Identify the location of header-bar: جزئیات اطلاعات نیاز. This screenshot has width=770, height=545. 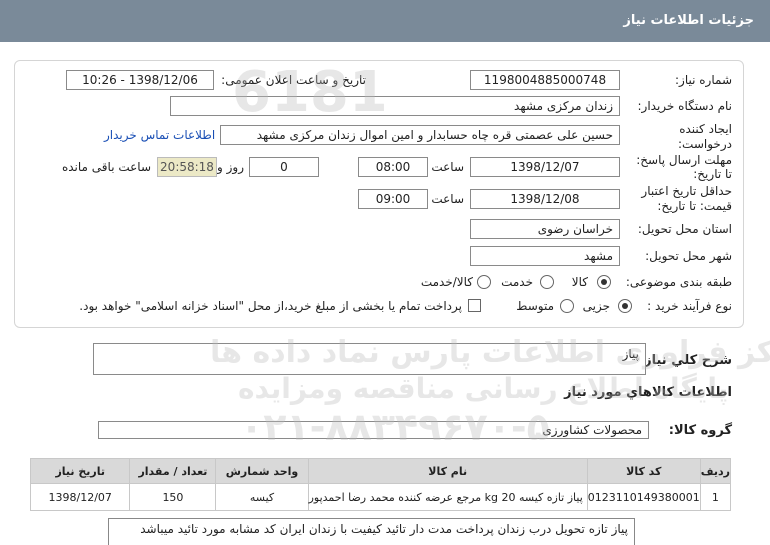
(385, 21).